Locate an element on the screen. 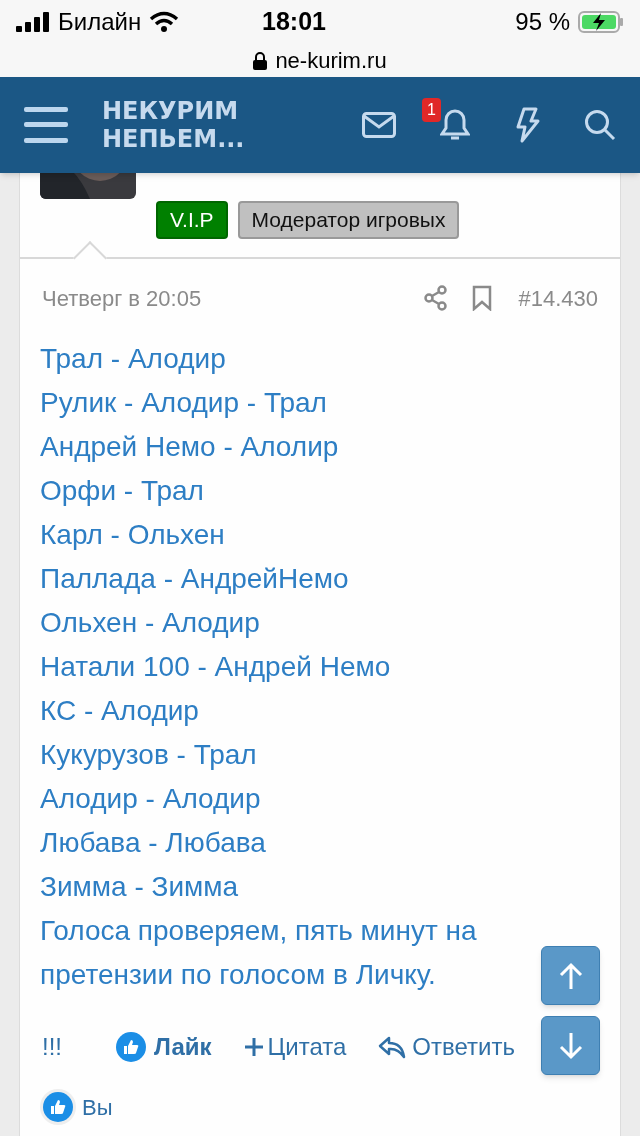  post-text-line: Андрей Немо - Алолир is located at coordinates (190, 447).